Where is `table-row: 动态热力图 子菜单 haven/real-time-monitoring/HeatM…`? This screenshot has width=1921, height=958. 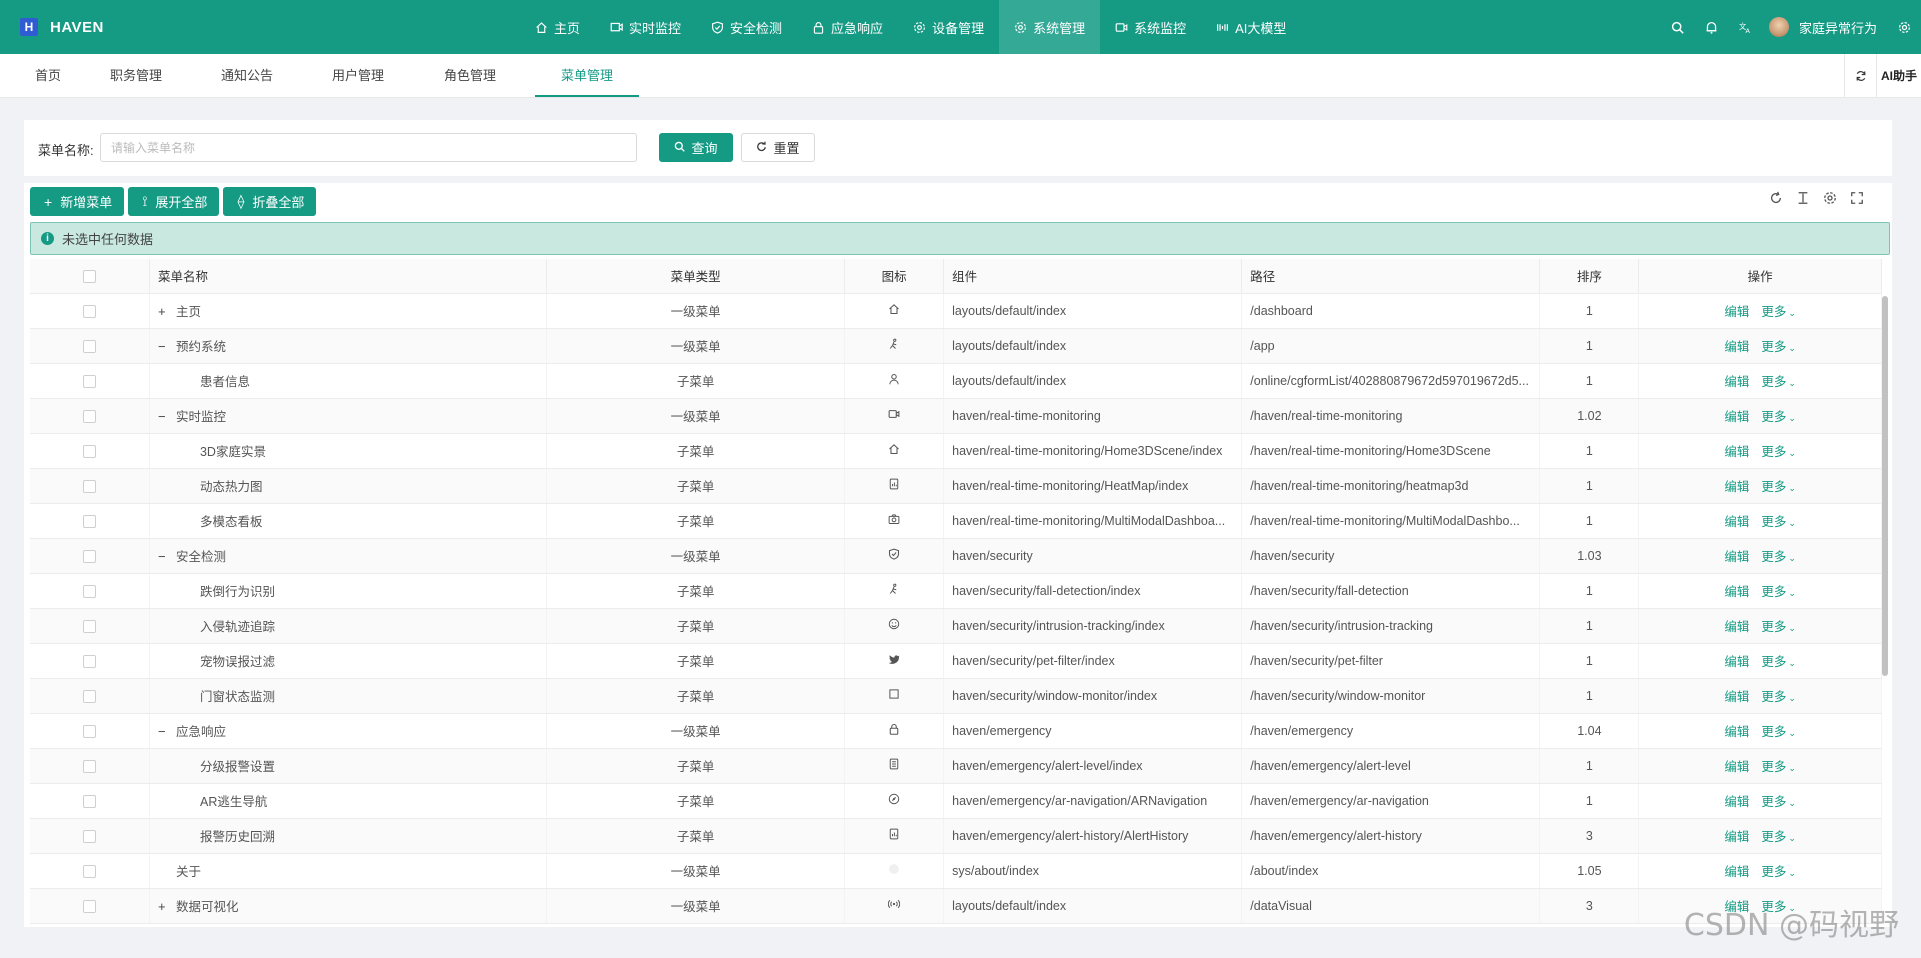 table-row: 动态热力图 子菜单 haven/real-time-monitoring/HeatM… is located at coordinates (956, 486).